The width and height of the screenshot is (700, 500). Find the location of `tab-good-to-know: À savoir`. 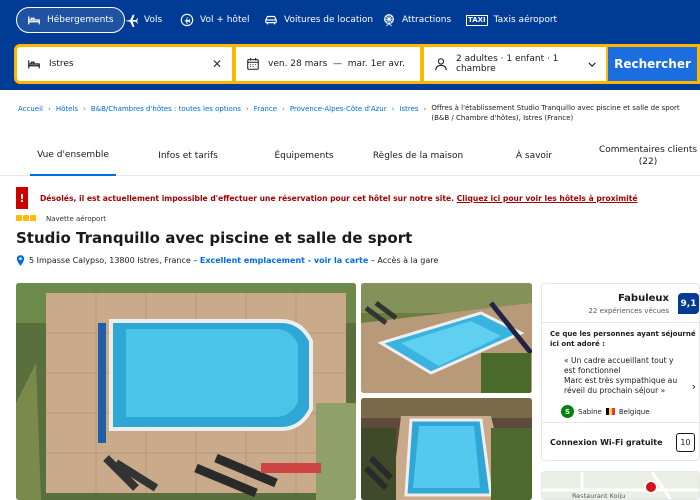

tab-good-to-know: À savoir is located at coordinates (534, 156).